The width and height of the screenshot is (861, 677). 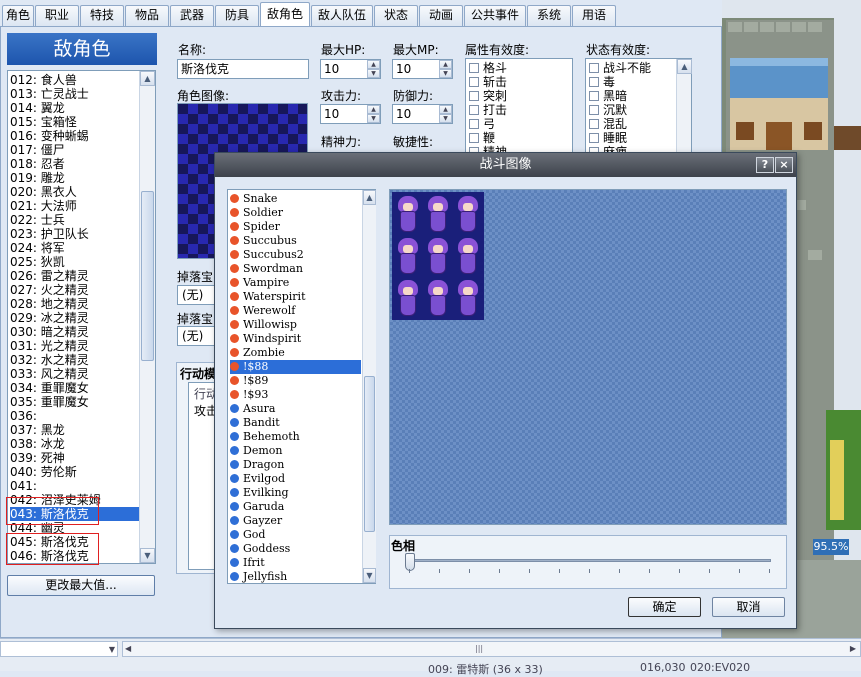 I want to click on battler-file-item: Vampire, so click(x=295, y=283).